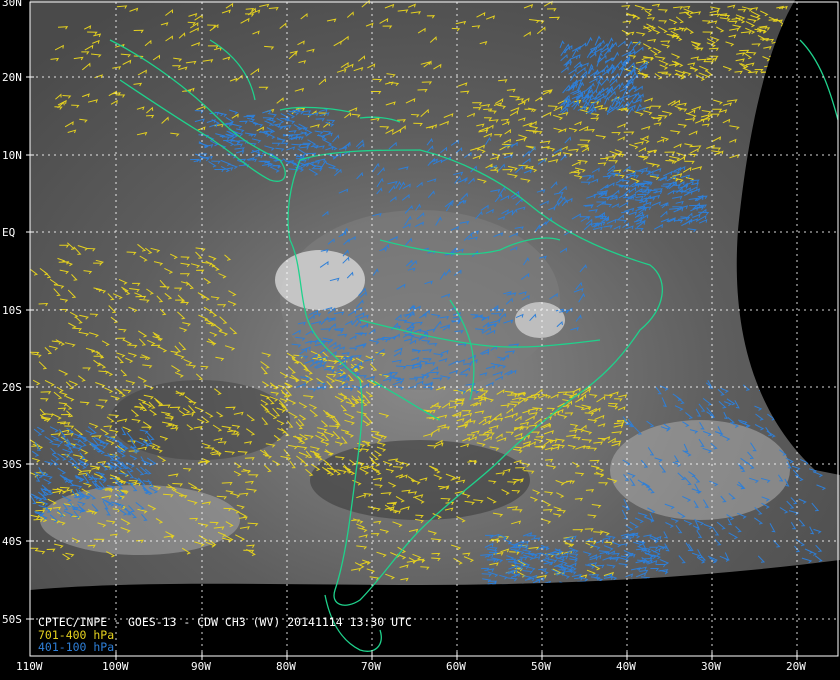  I want to click on lon-label-40w: 40W, so click(626, 666).